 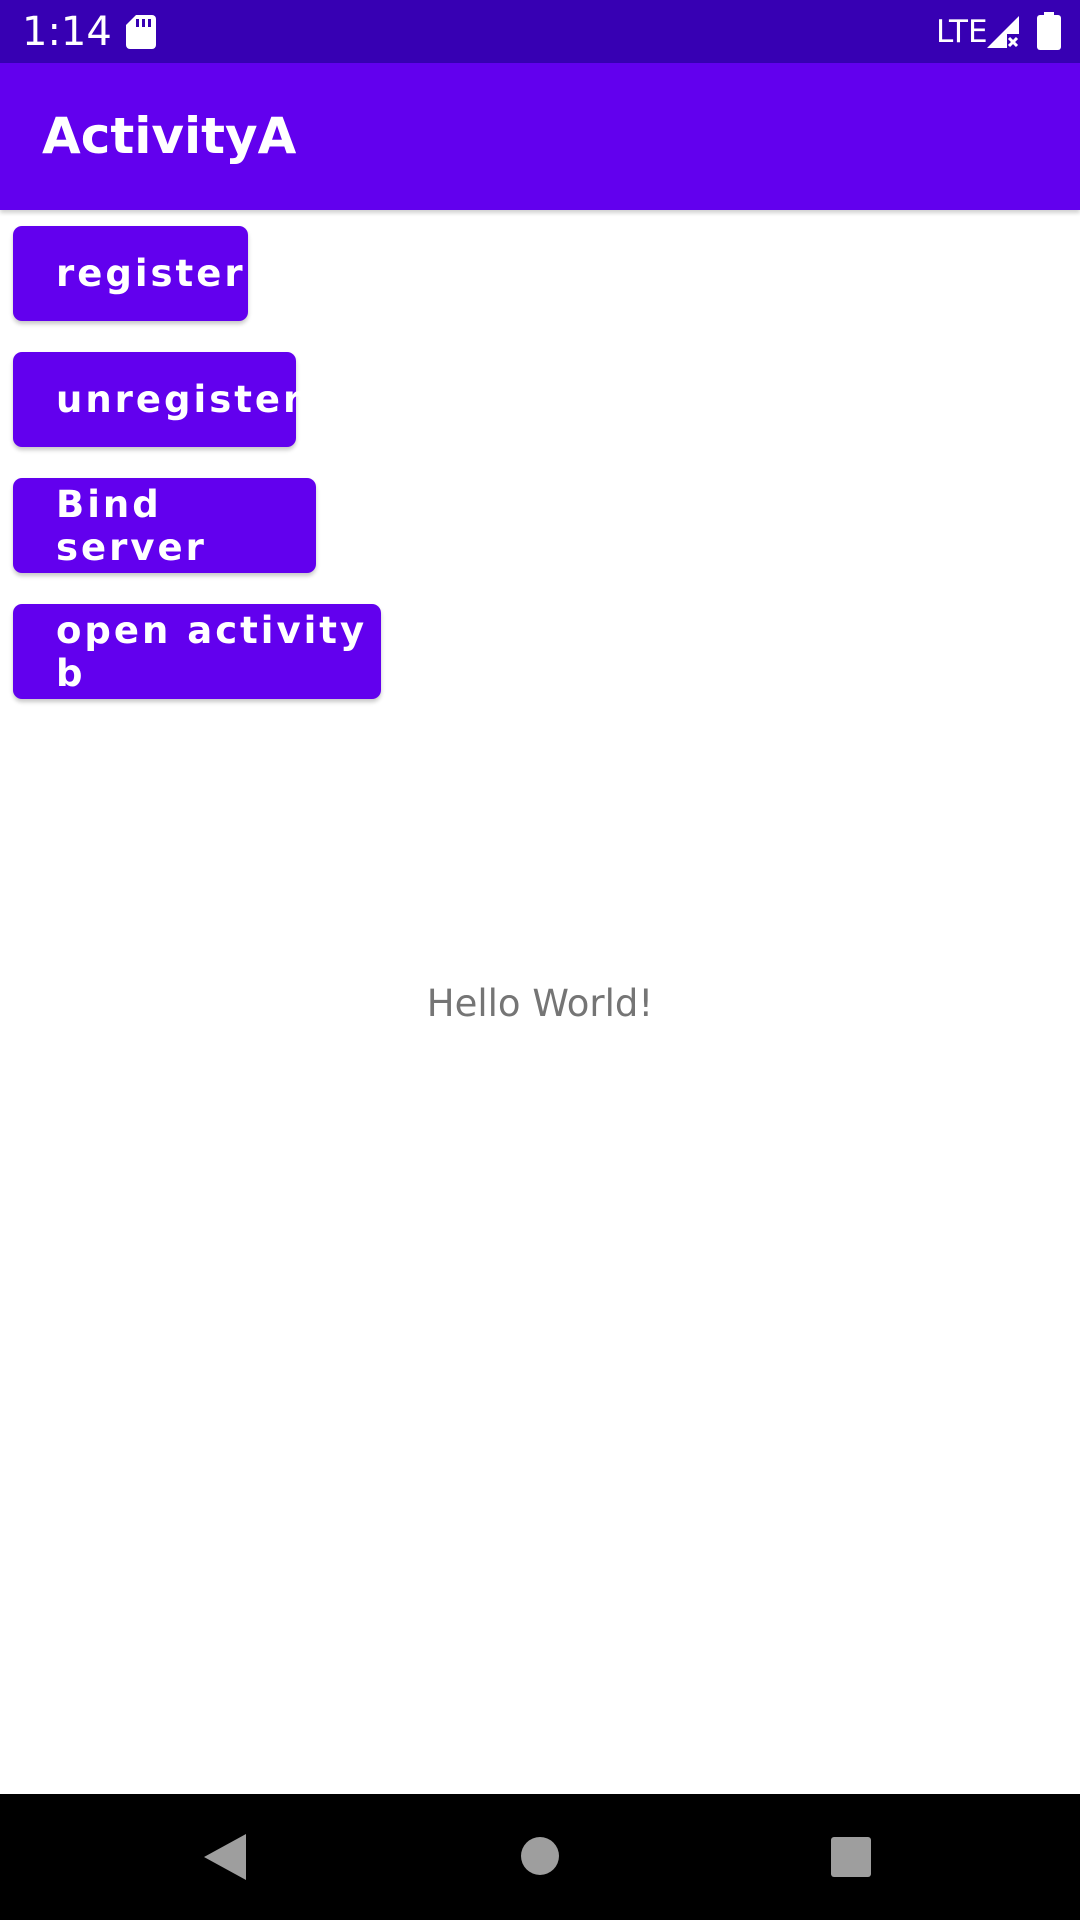 I want to click on app-title: ActivityA, so click(x=169, y=136).